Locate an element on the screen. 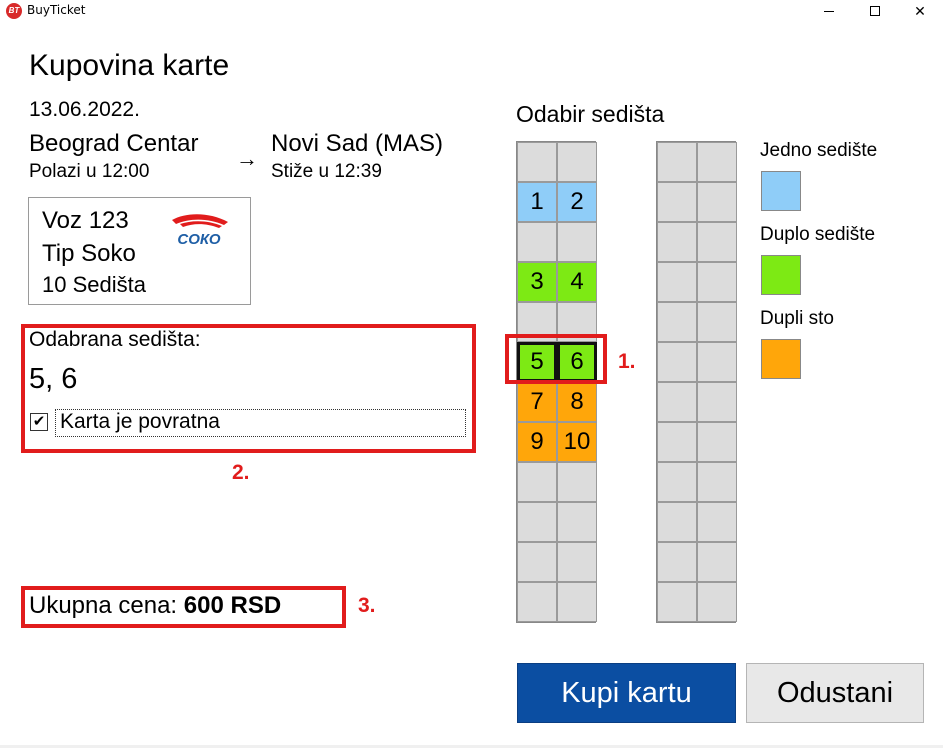  departure-time: Polazi u 12:00 is located at coordinates (89, 171).